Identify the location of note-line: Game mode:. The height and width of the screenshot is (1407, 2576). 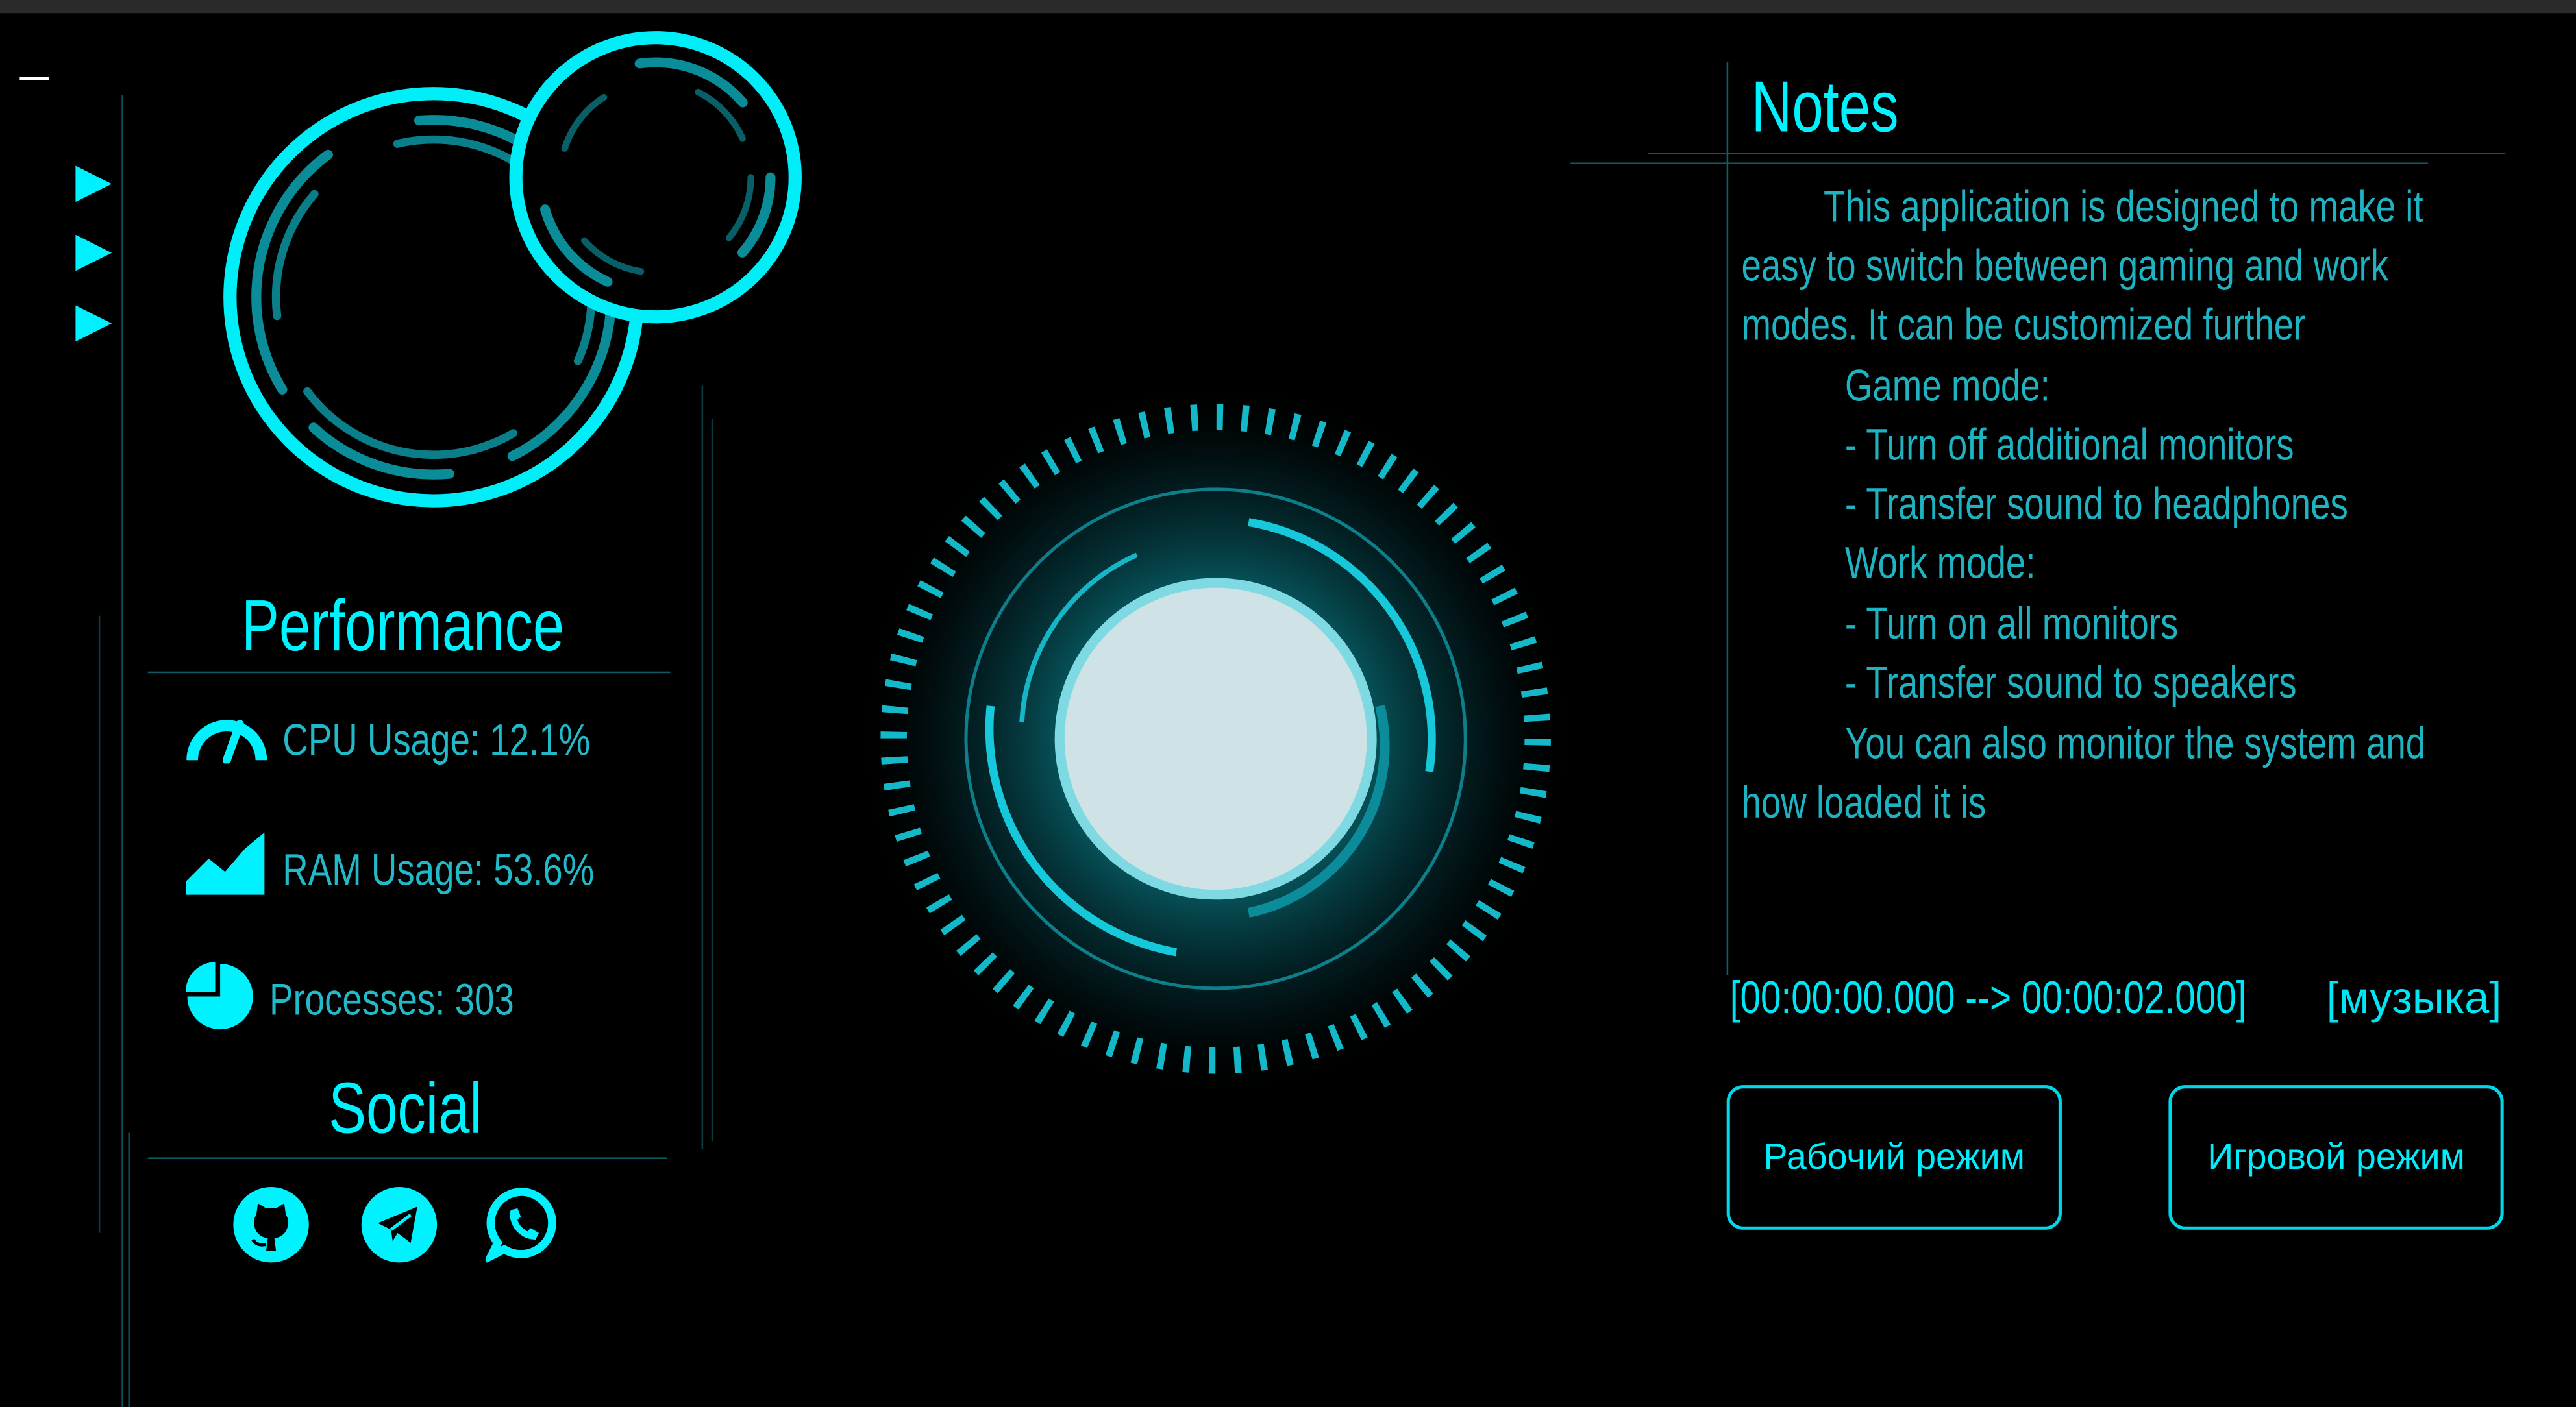
(1947, 386).